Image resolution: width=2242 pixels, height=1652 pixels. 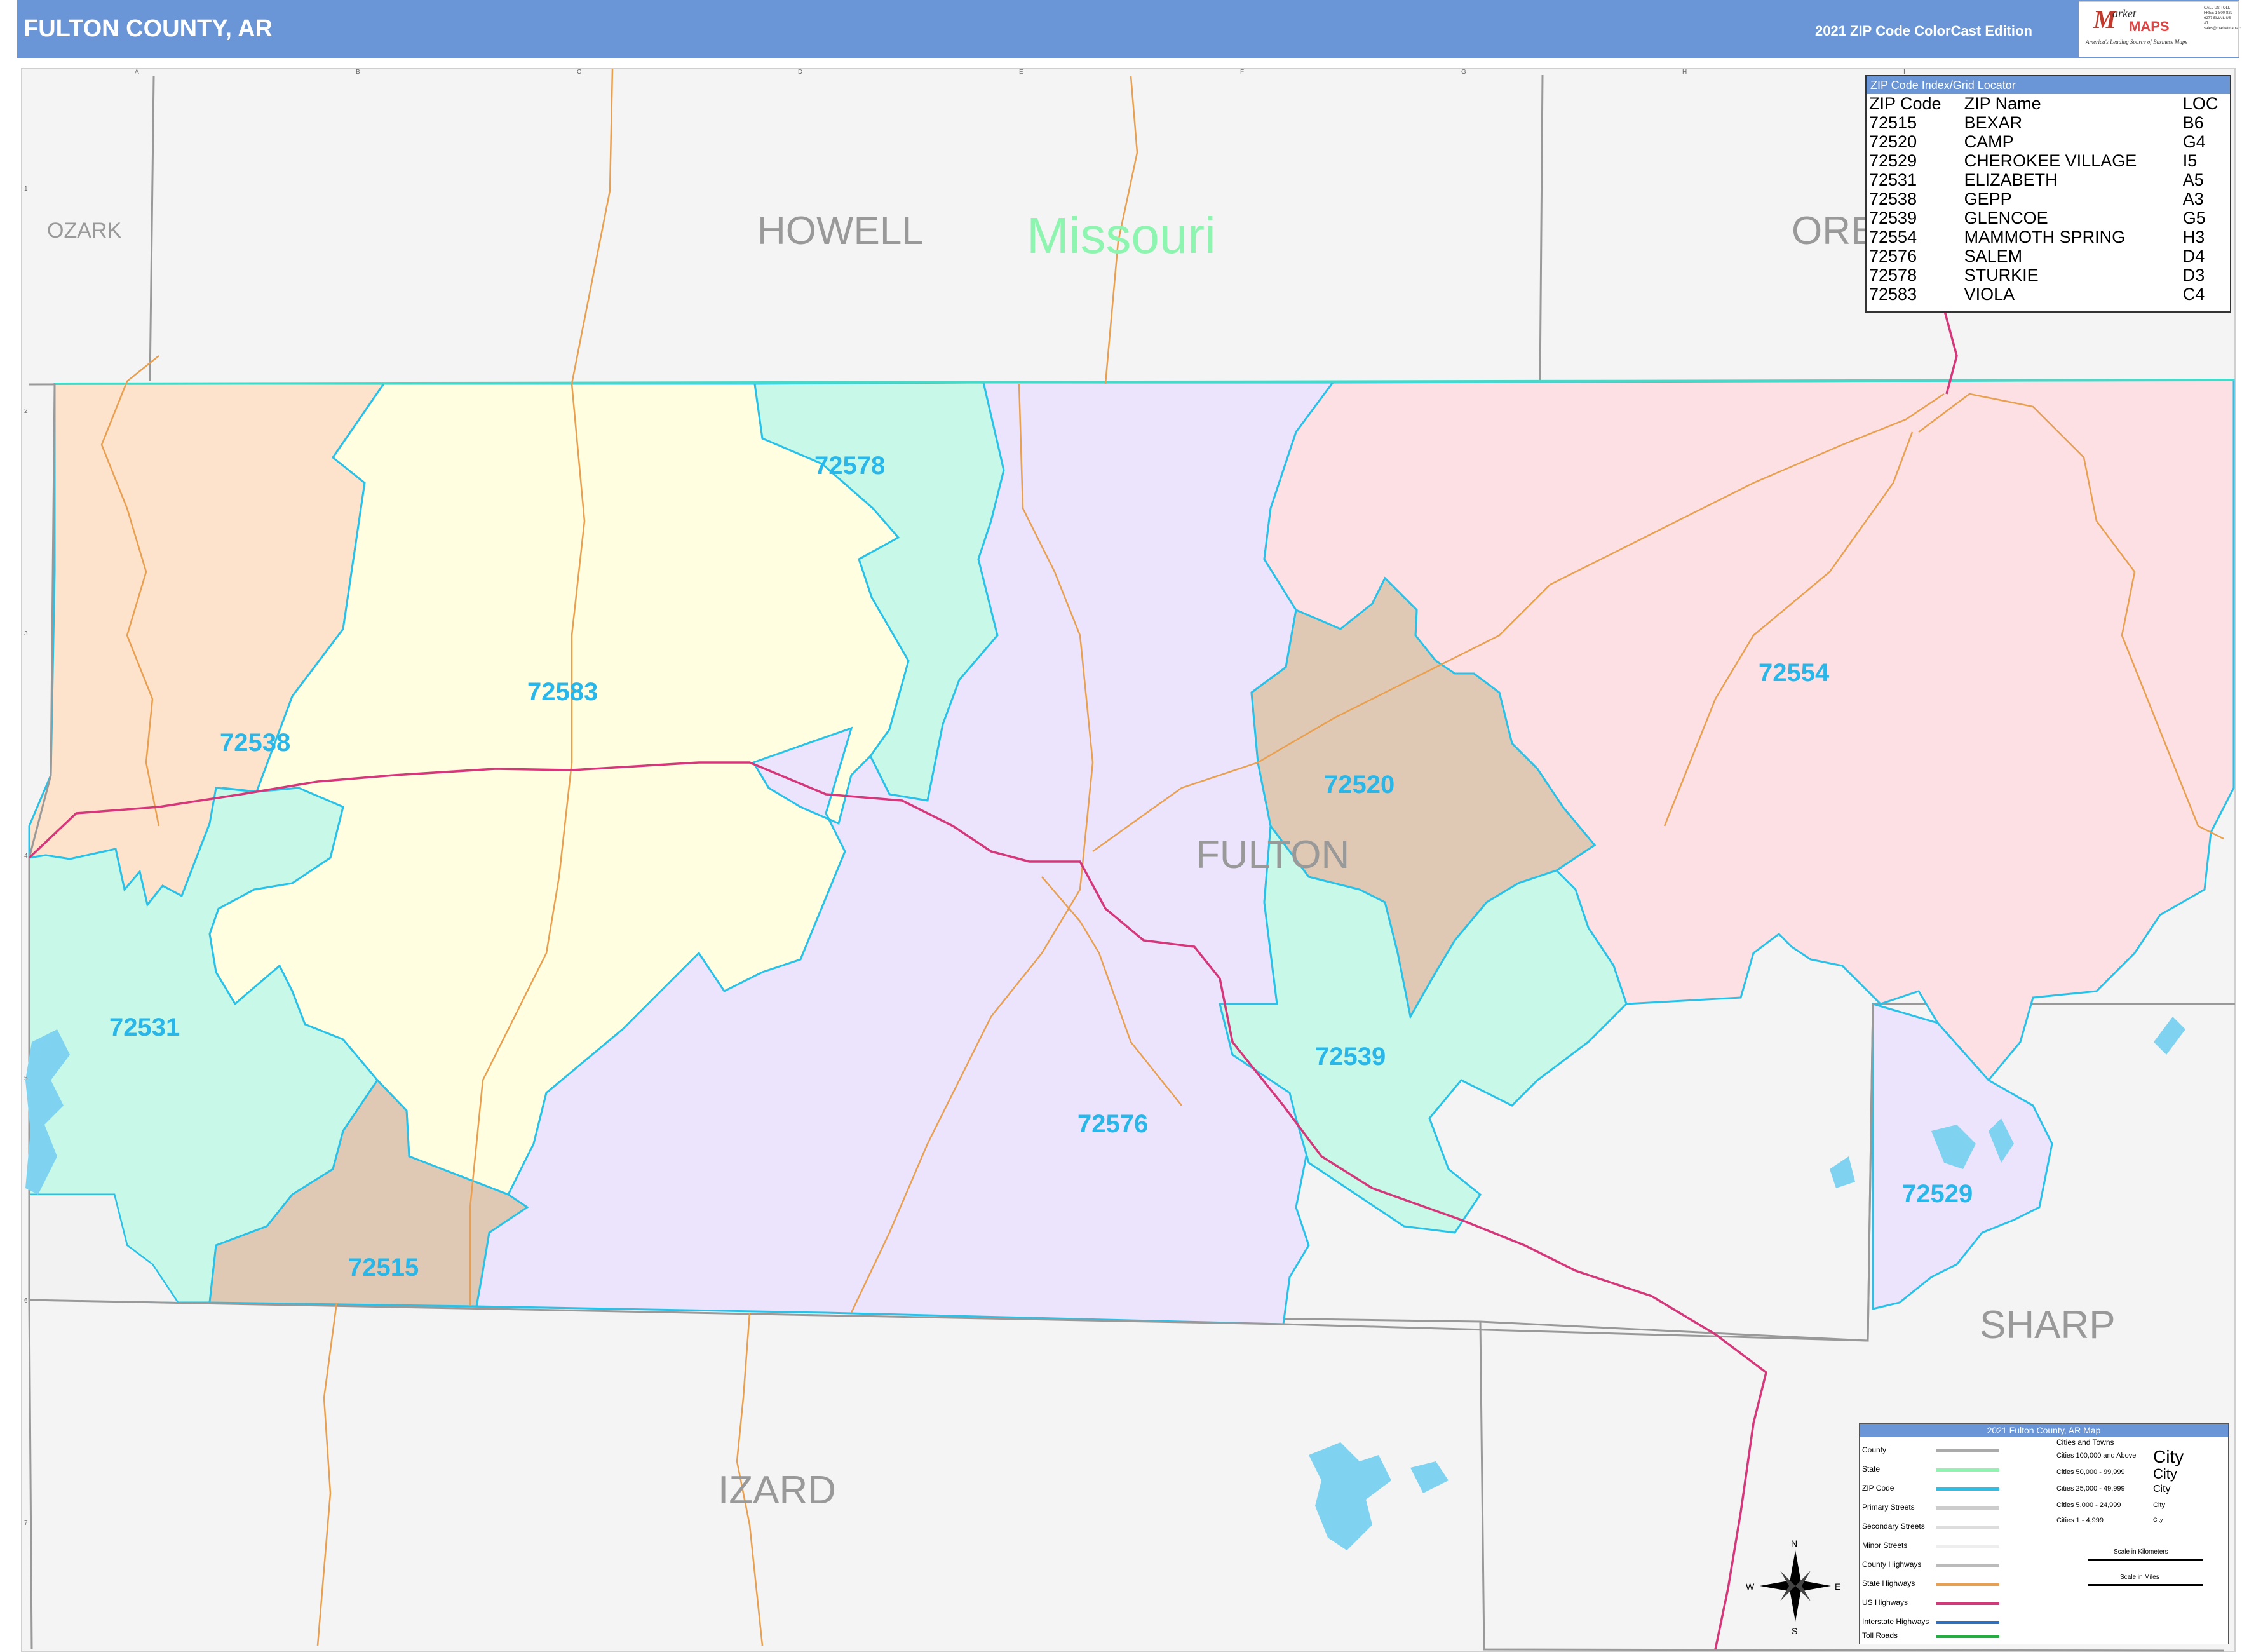 What do you see at coordinates (1967, 1585) in the screenshot?
I see `legend-swatch-state-hwy` at bounding box center [1967, 1585].